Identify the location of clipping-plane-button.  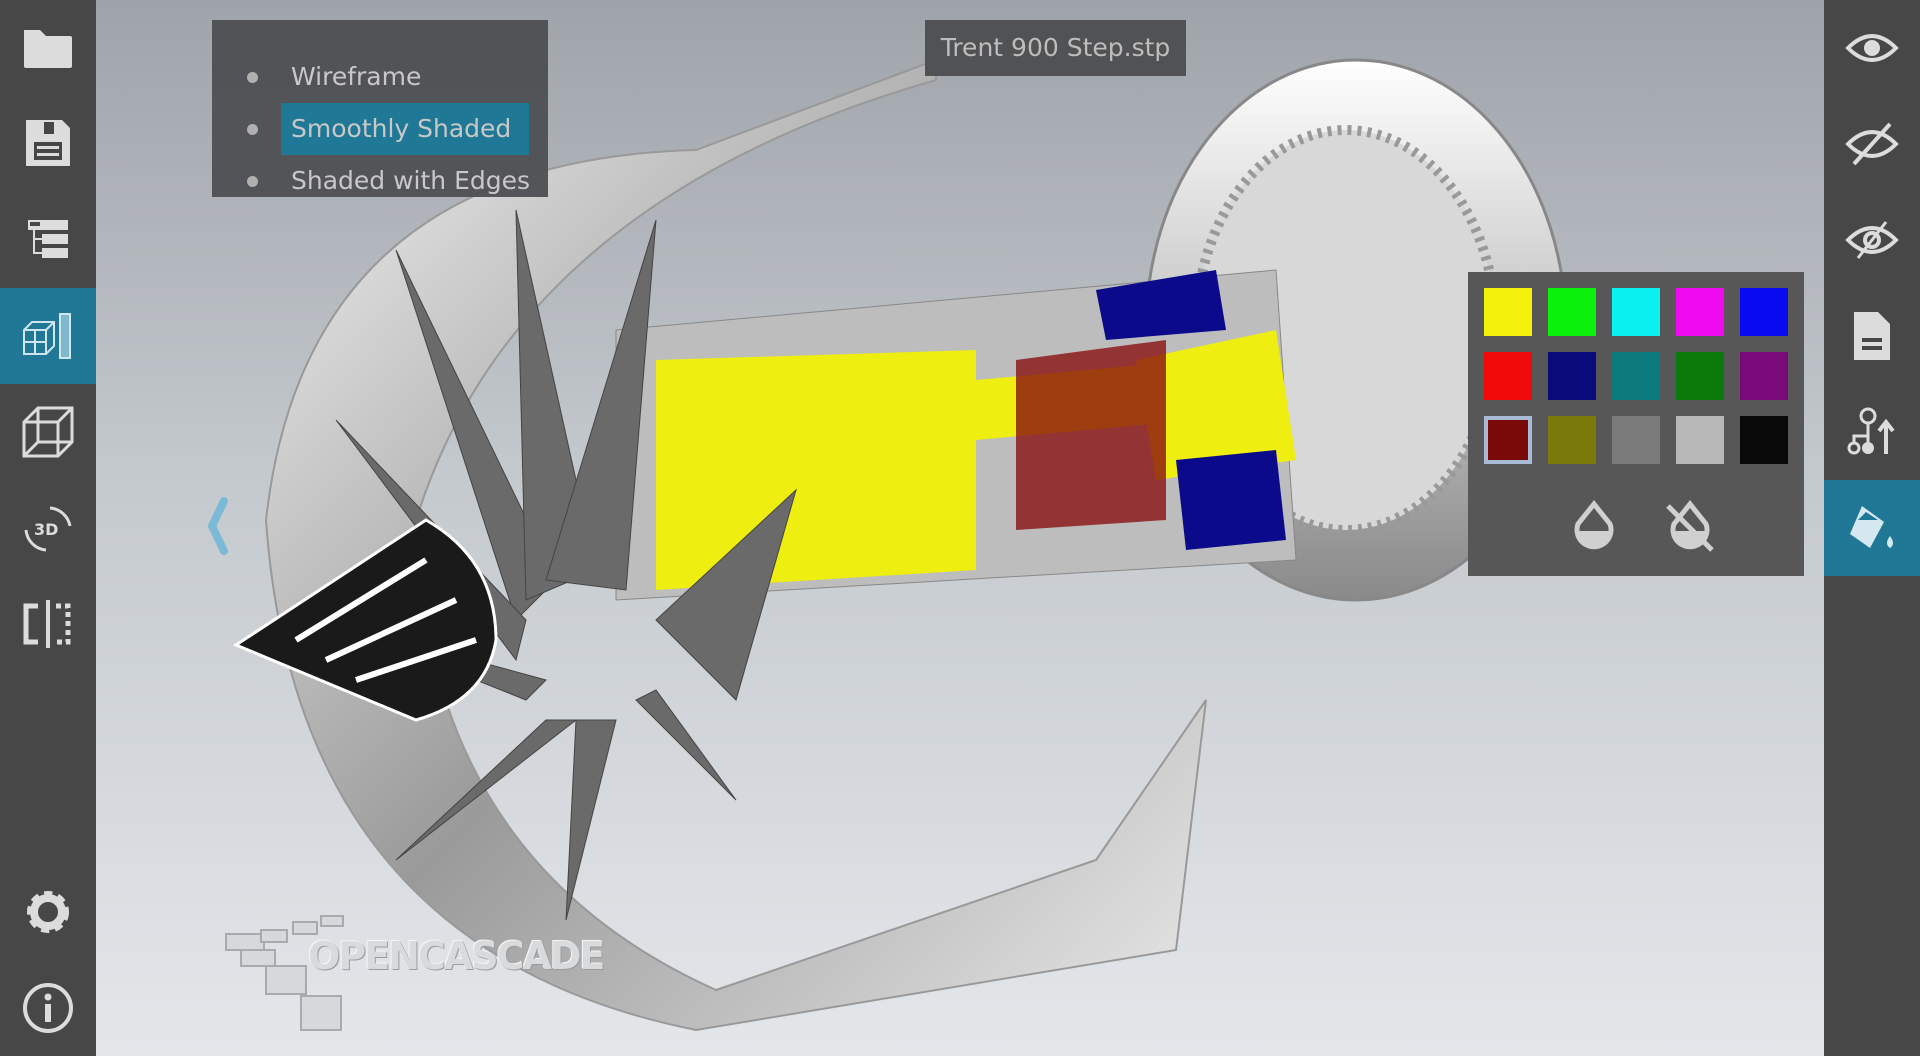
(48, 624).